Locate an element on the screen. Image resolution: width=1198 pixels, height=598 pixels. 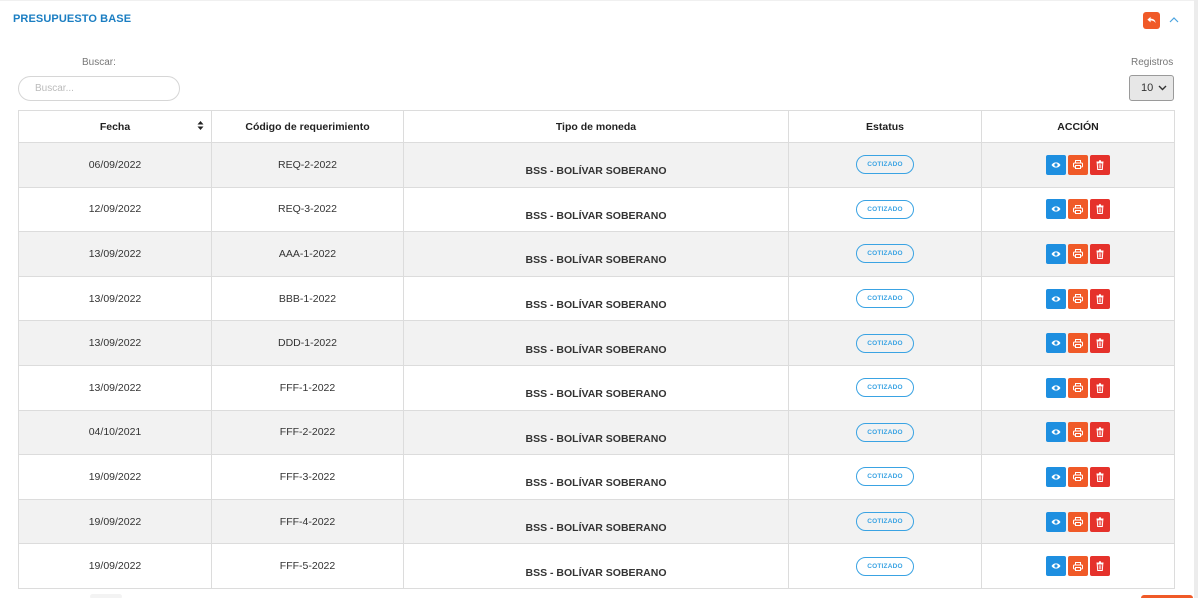
registros-select: 10 is located at coordinates (1151, 88).